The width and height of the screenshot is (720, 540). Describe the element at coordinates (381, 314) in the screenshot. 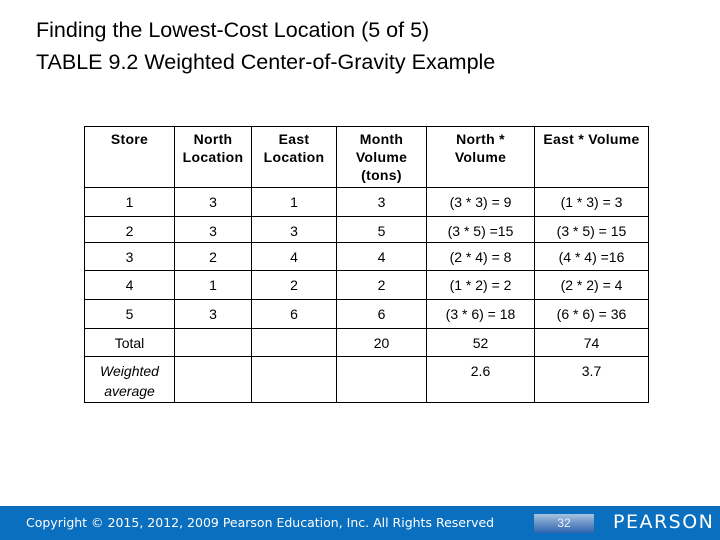

I see `cell-volume: 6` at that location.